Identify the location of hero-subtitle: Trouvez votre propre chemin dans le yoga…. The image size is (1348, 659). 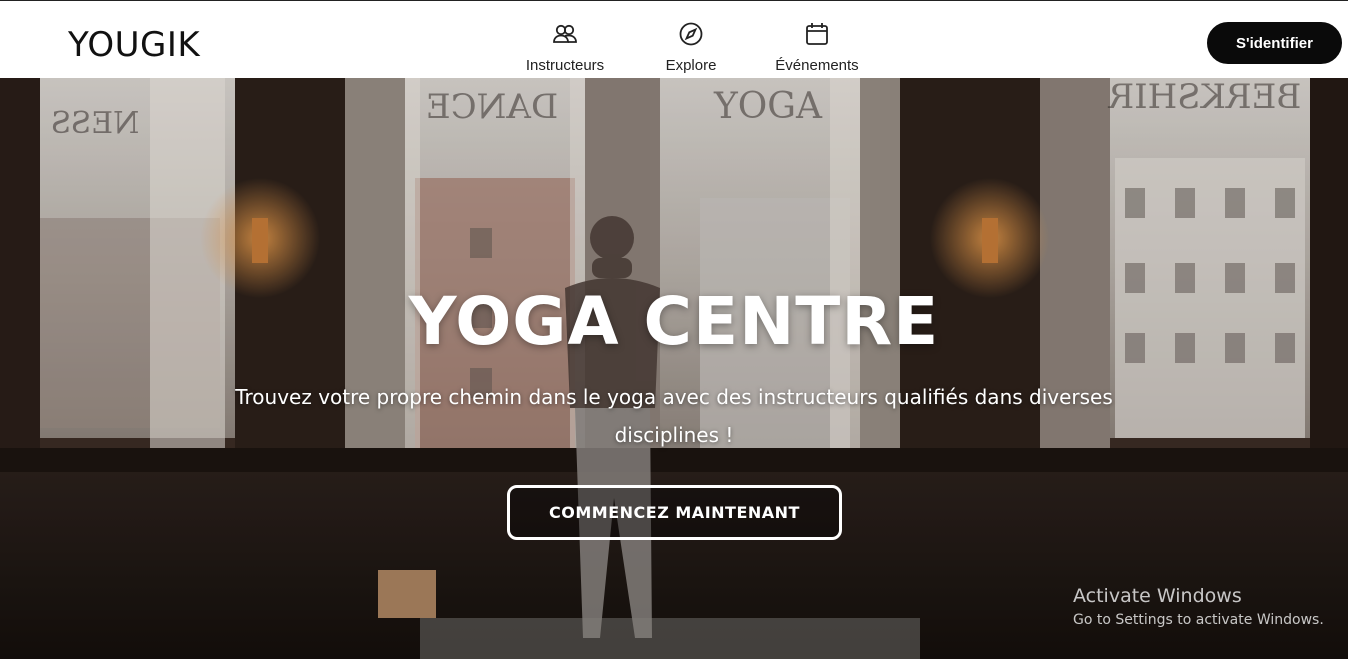
(674, 416).